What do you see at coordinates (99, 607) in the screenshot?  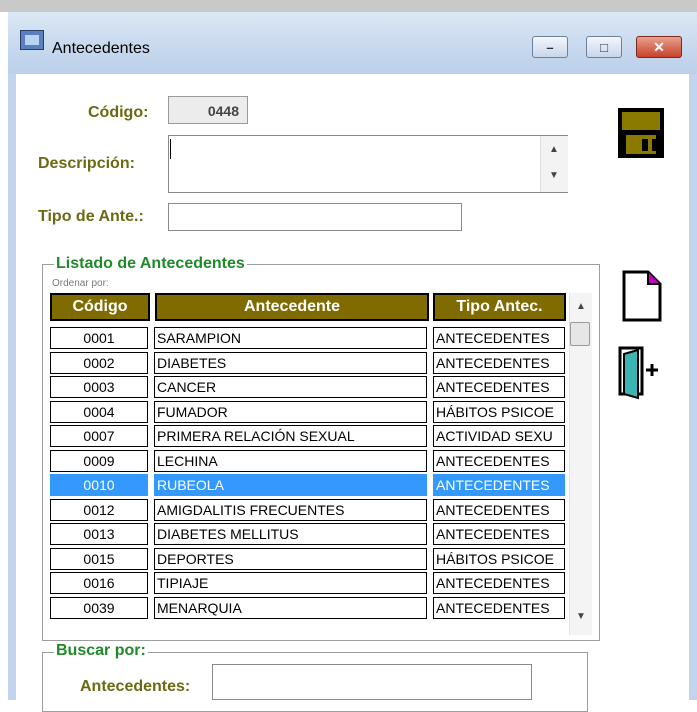 I see `codigo-cell: 0039` at bounding box center [99, 607].